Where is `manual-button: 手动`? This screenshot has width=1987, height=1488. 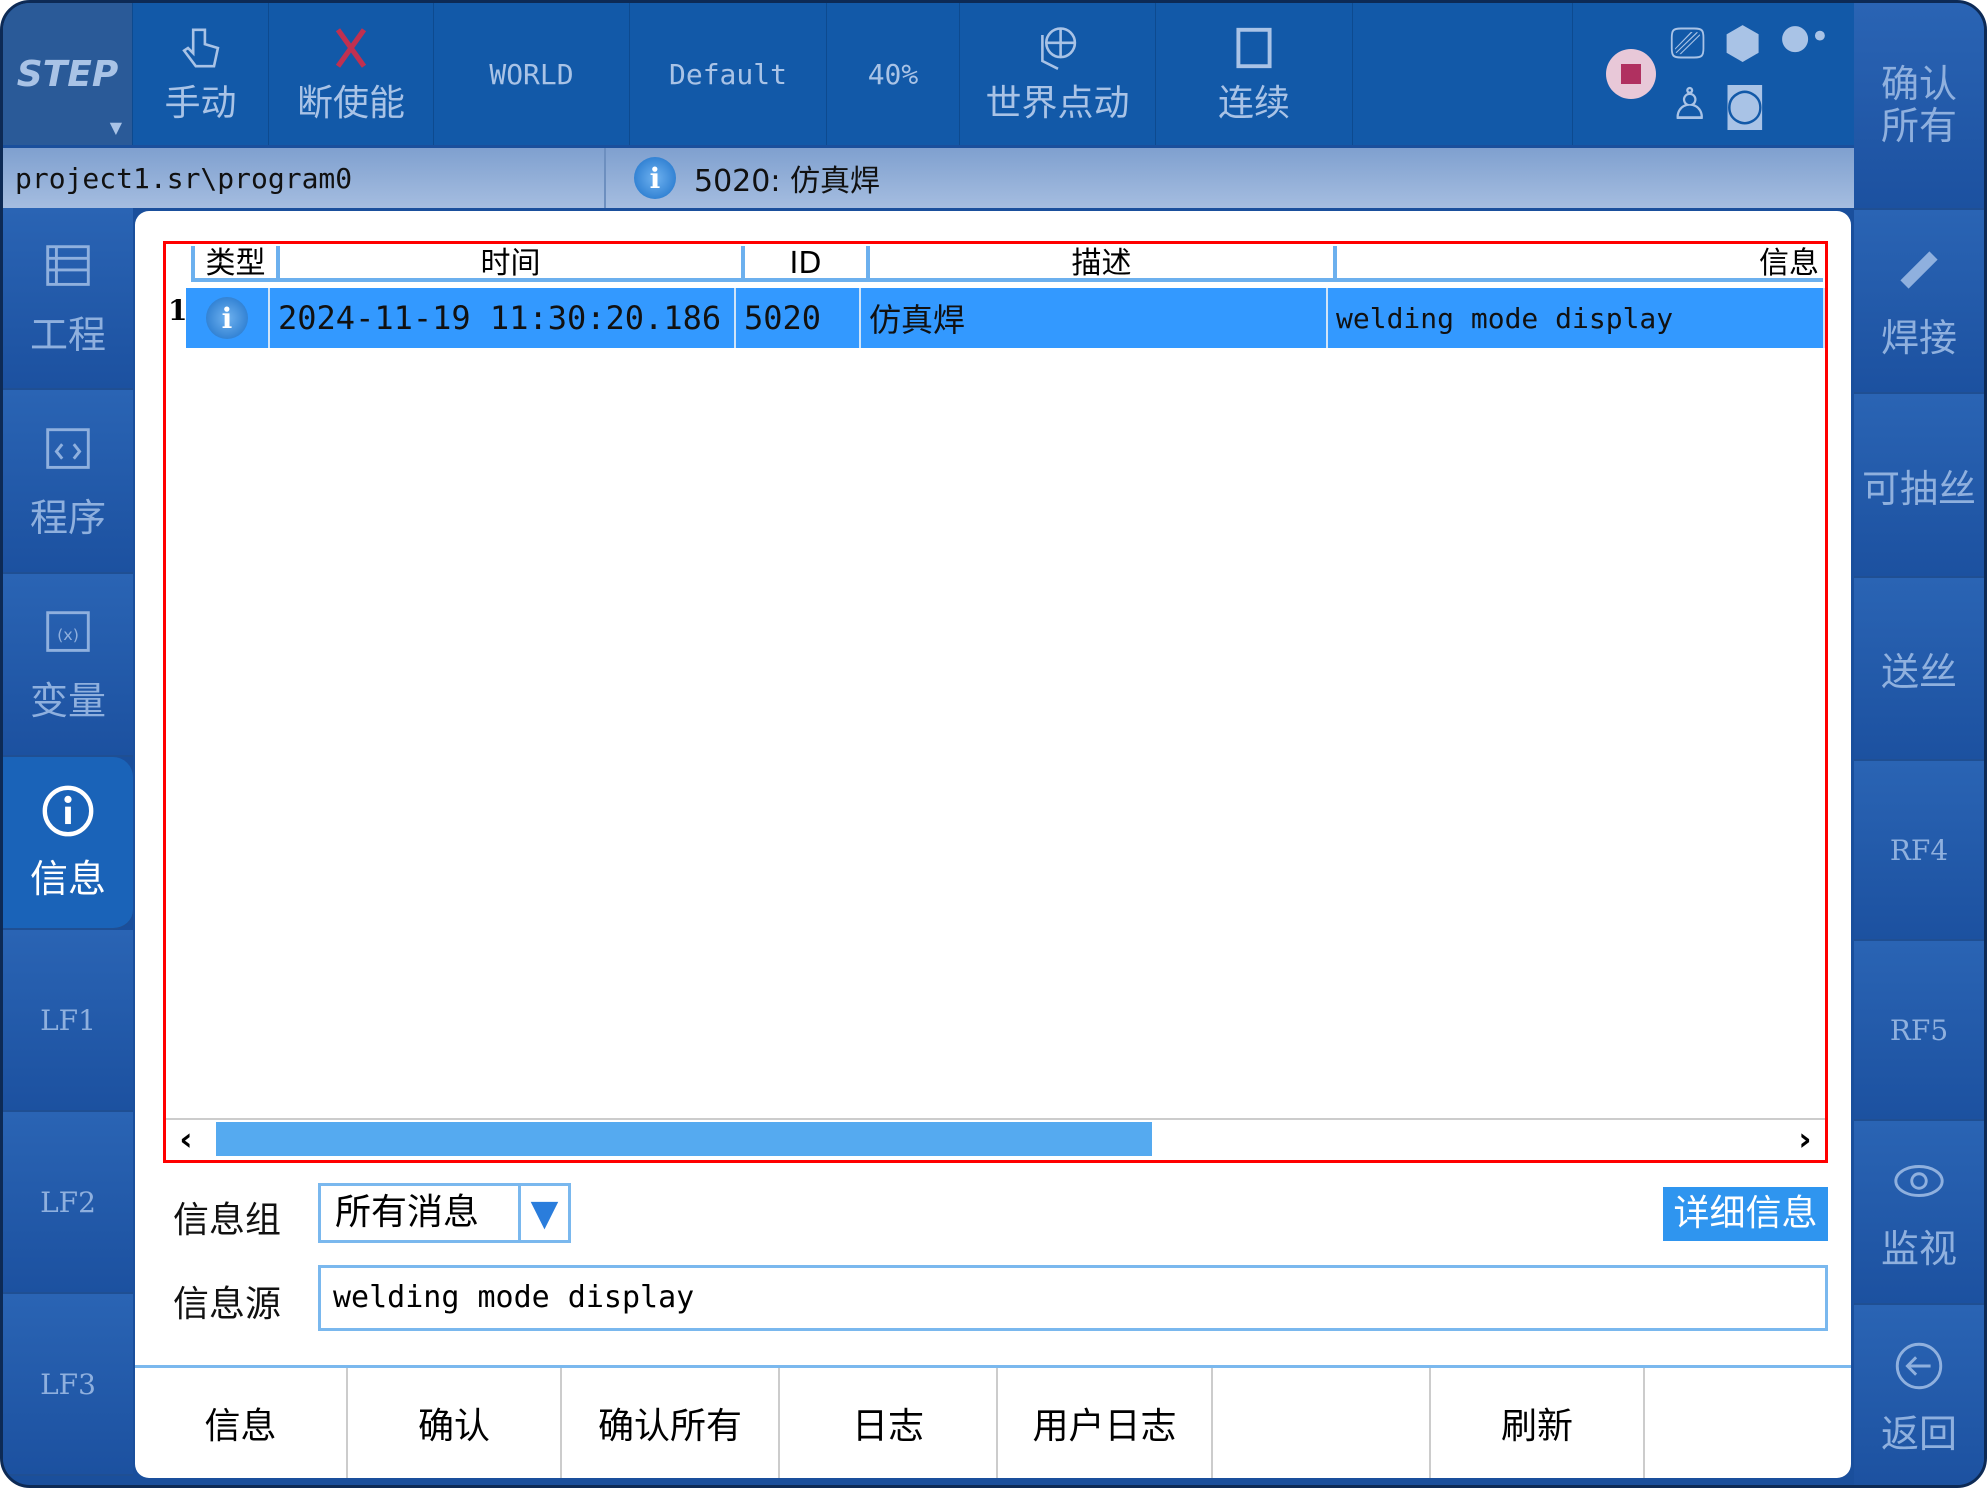
manual-button: 手动 is located at coordinates (201, 74).